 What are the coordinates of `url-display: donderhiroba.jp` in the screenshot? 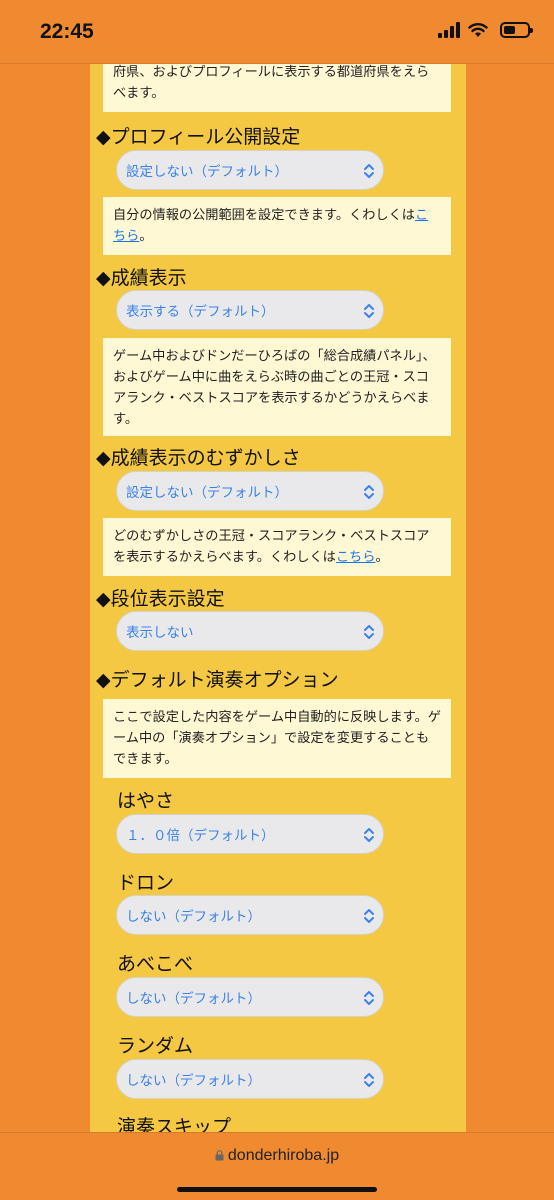 It's located at (277, 1156).